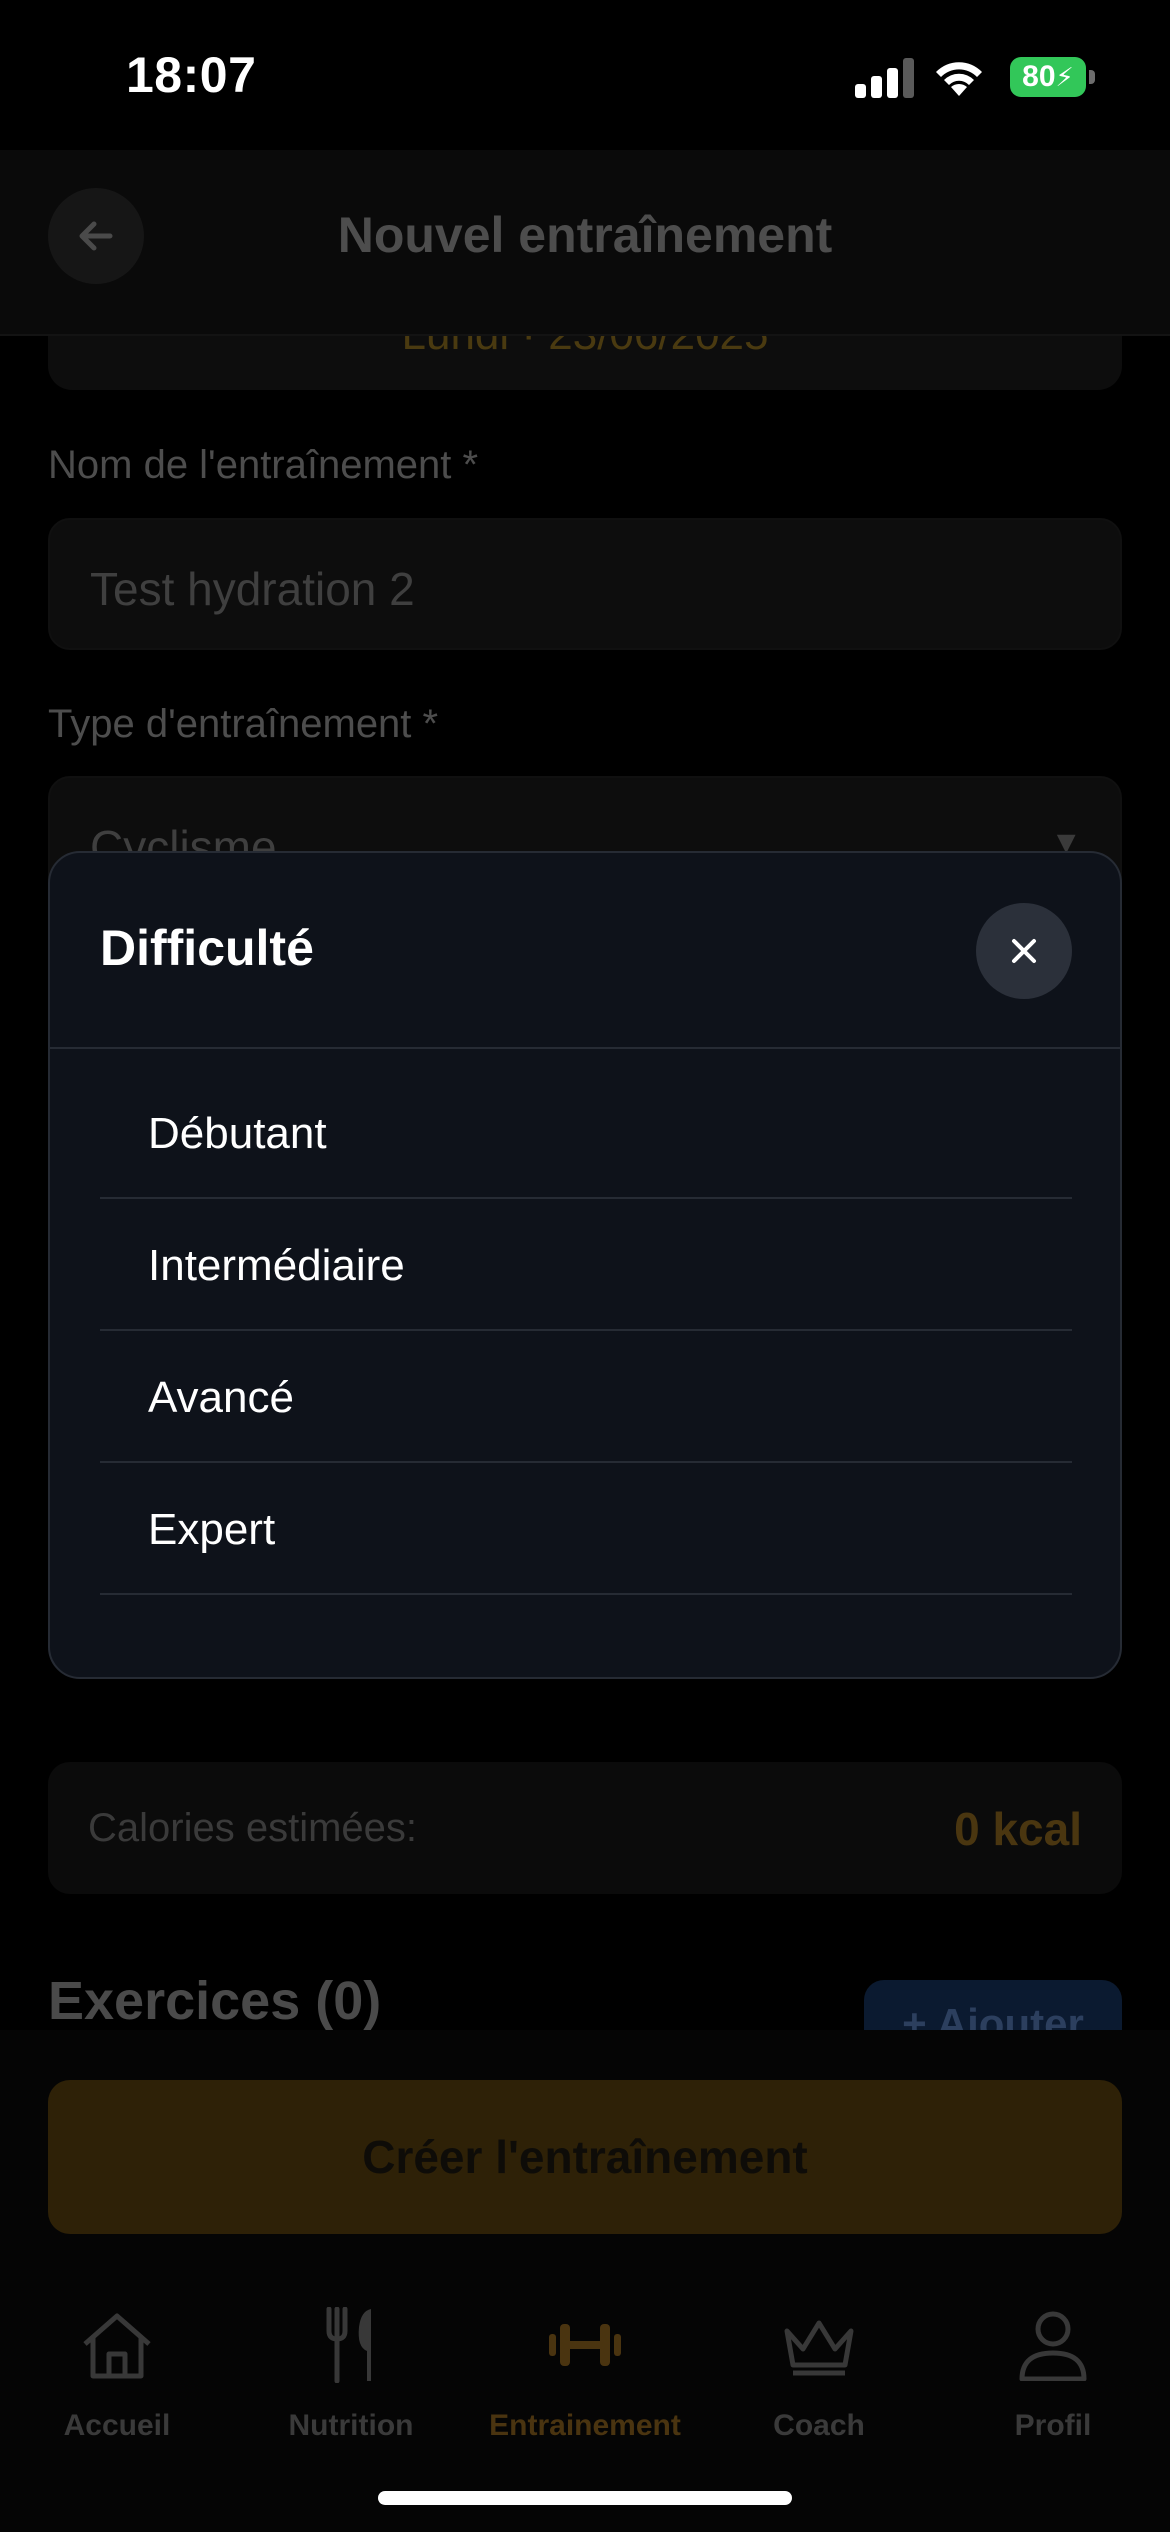 The height and width of the screenshot is (2532, 1170). I want to click on calories-card: Calories estimées: 0 kcal, so click(585, 1828).